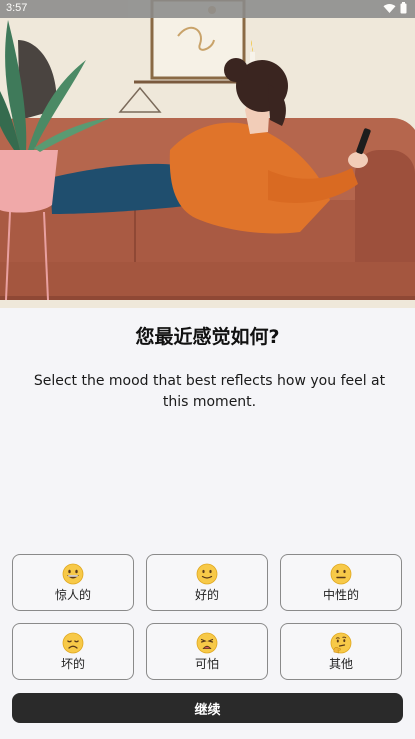  I want to click on mood-label: 好的, so click(206, 594).